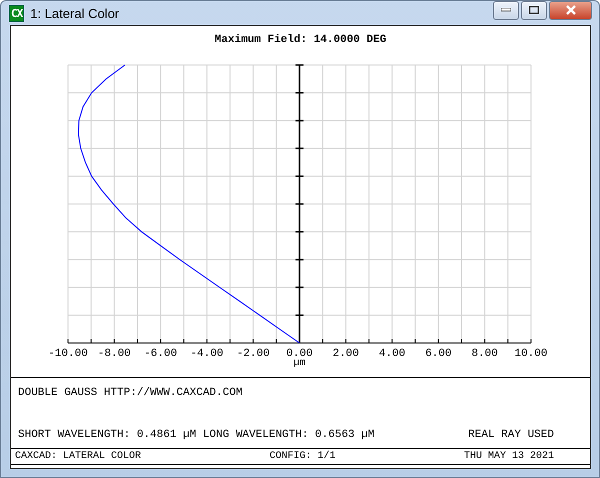  What do you see at coordinates (438, 354) in the screenshot?
I see `tick-label: 6.00` at bounding box center [438, 354].